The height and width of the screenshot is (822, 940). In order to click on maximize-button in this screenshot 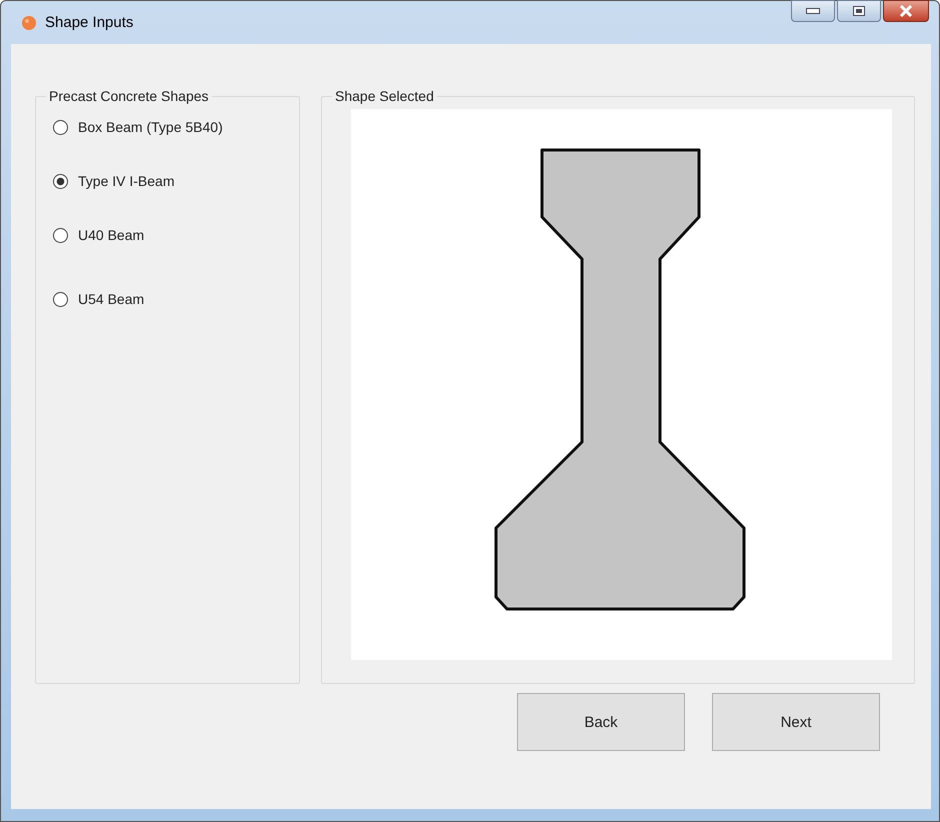, I will do `click(859, 11)`.